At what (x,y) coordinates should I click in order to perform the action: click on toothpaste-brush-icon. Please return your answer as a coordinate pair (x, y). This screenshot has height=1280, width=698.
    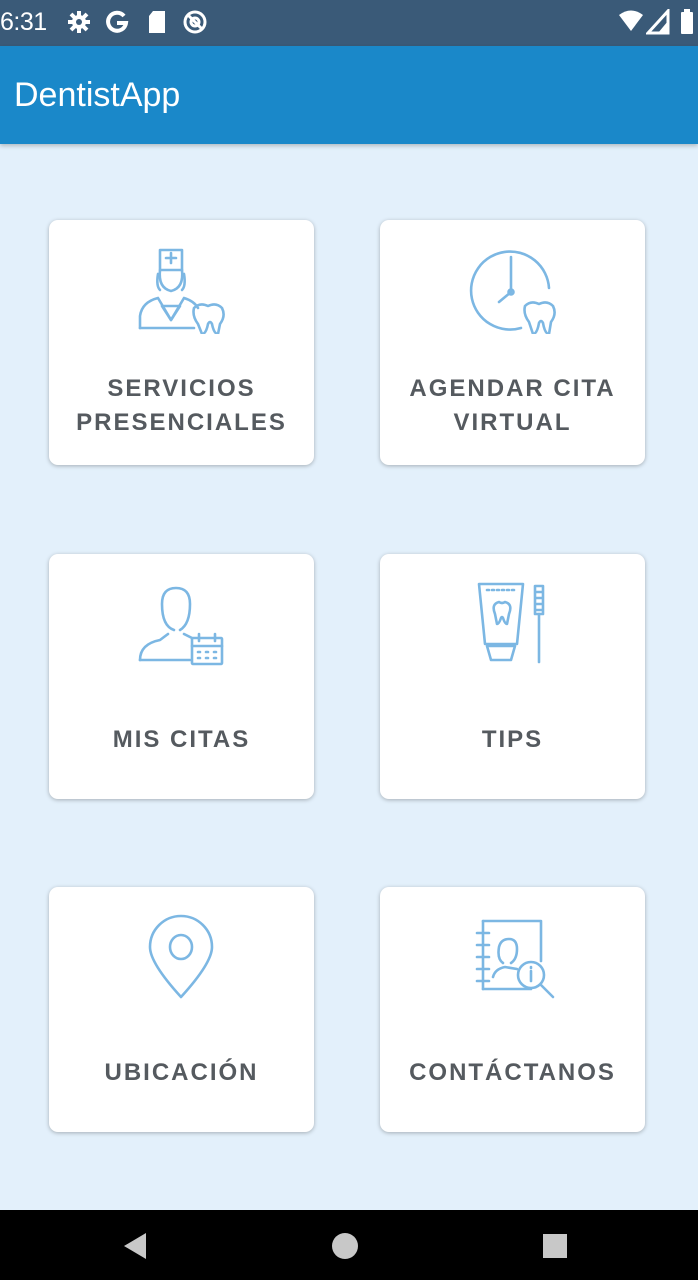
    Looking at the image, I should click on (512, 623).